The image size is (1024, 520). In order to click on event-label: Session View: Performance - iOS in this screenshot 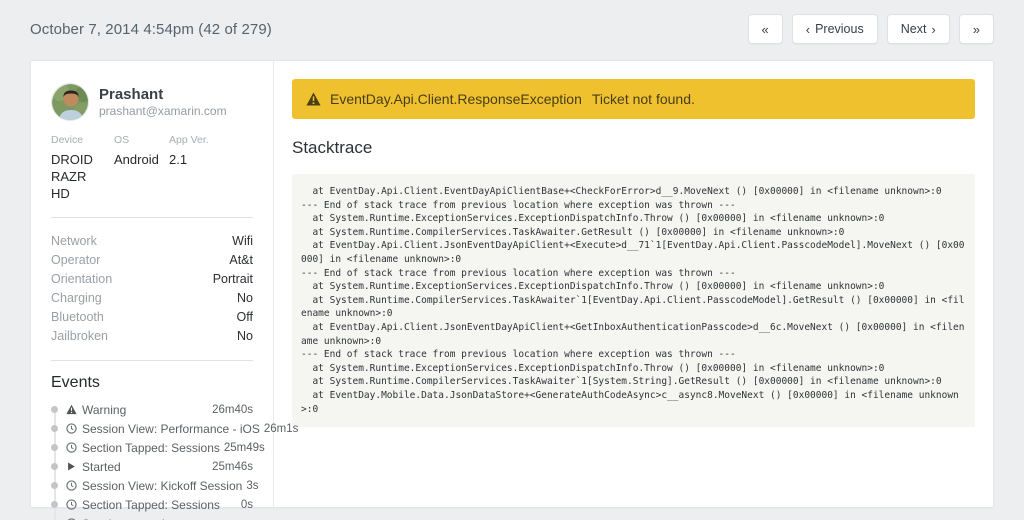, I will do `click(171, 428)`.